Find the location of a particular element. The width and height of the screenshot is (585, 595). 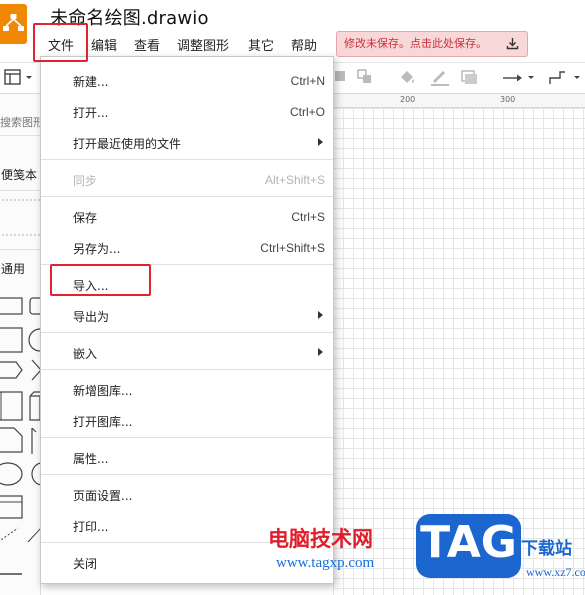

watermark-tag-logo: TAG is located at coordinates (468, 546).